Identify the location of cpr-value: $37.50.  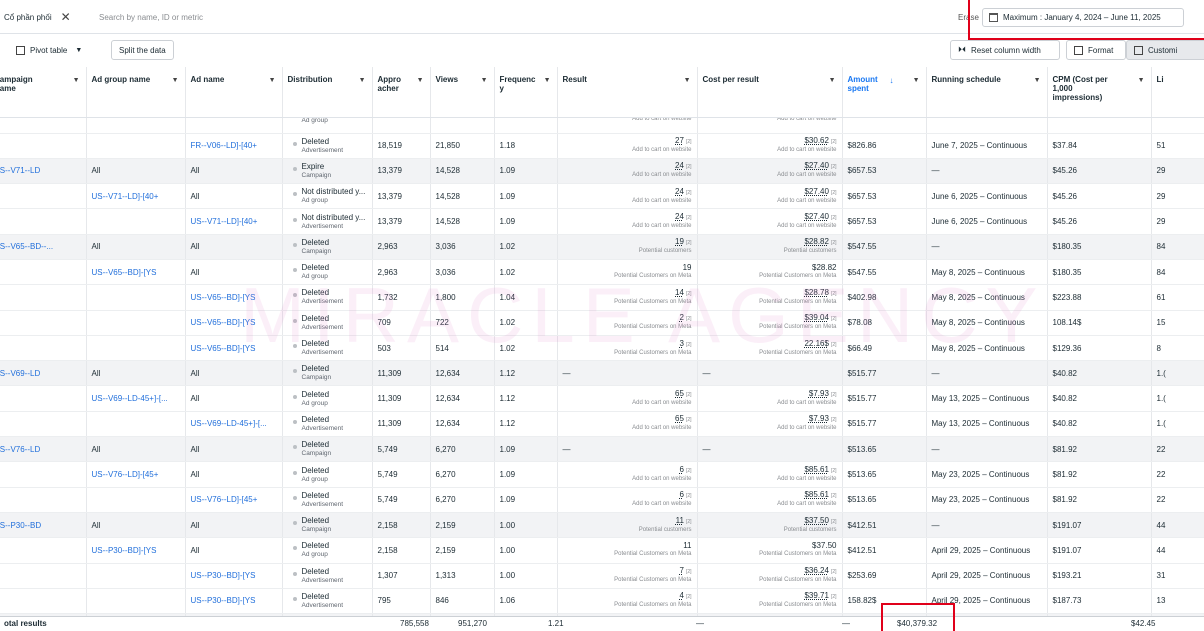
(816, 520).